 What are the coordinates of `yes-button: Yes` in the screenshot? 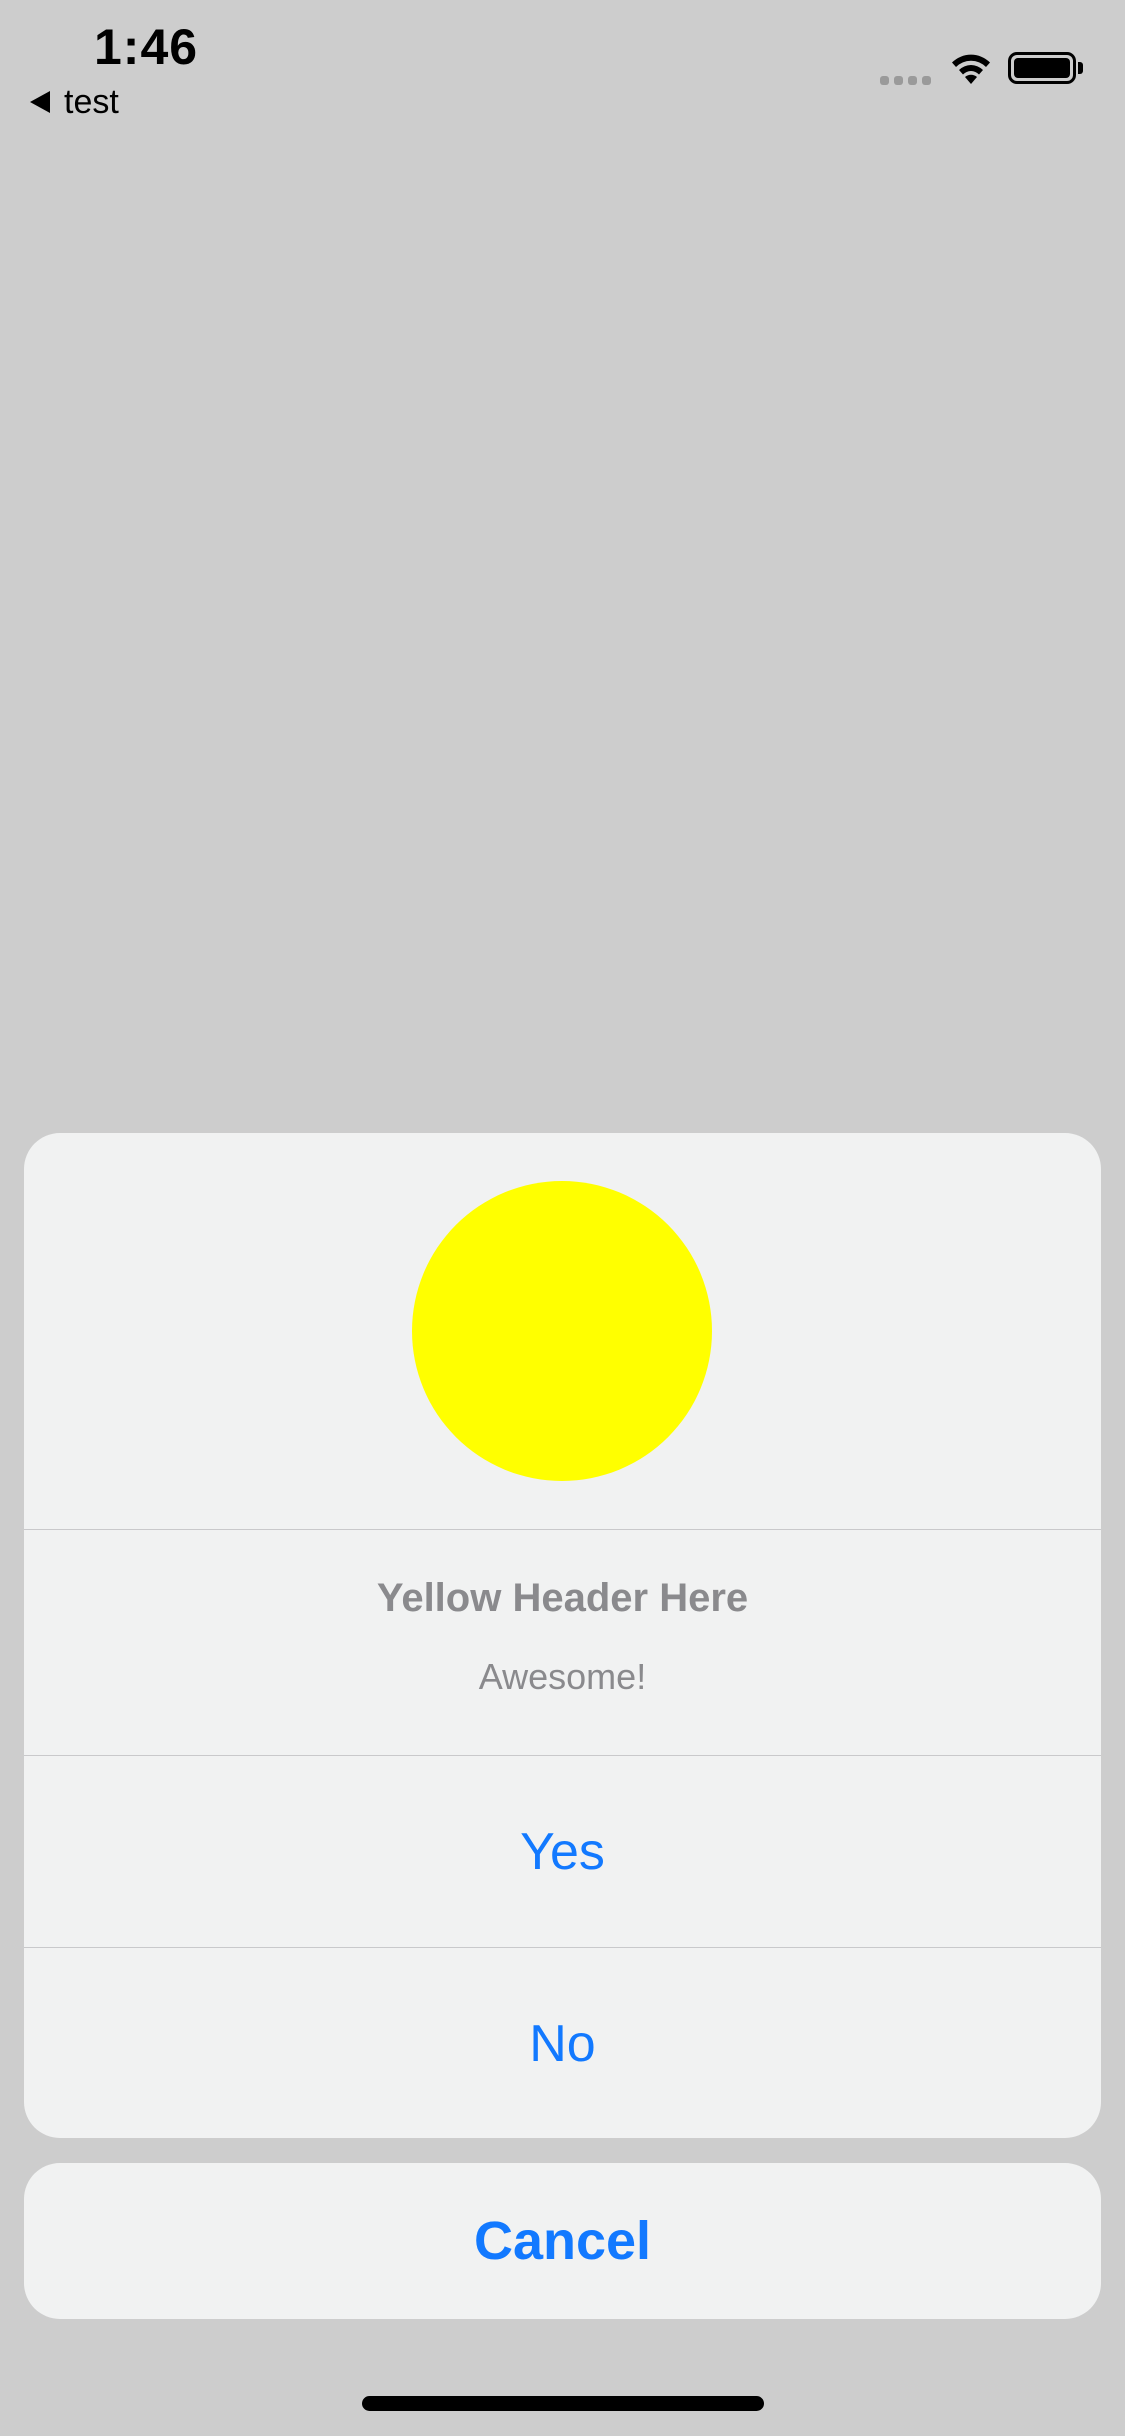 It's located at (562, 1851).